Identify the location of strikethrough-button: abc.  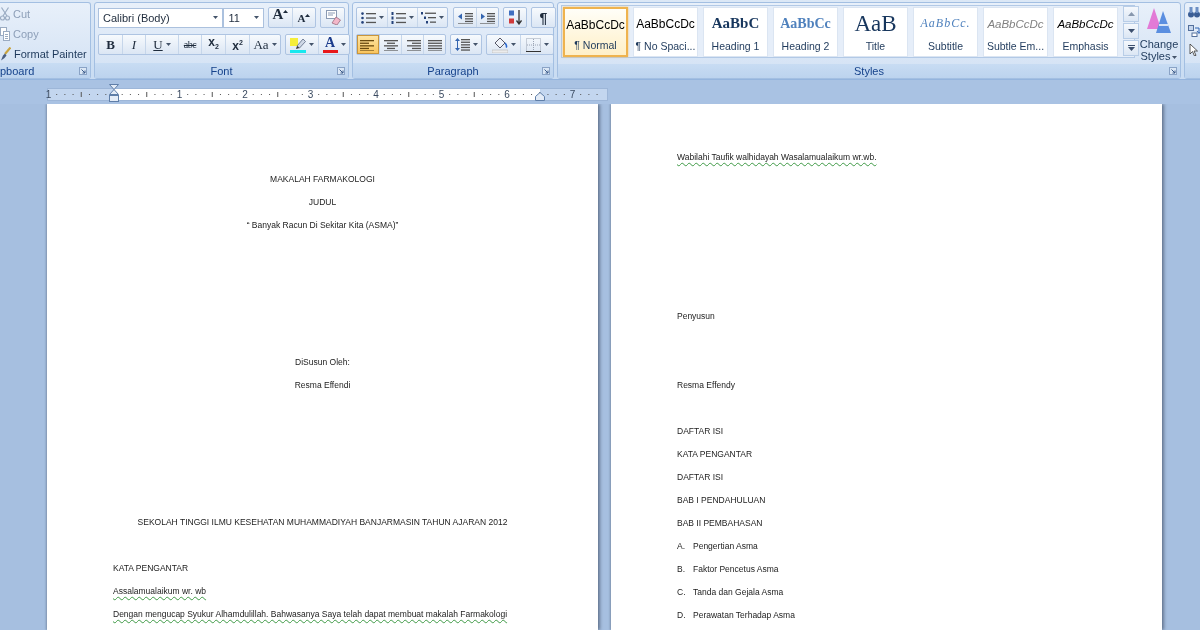
(189, 44).